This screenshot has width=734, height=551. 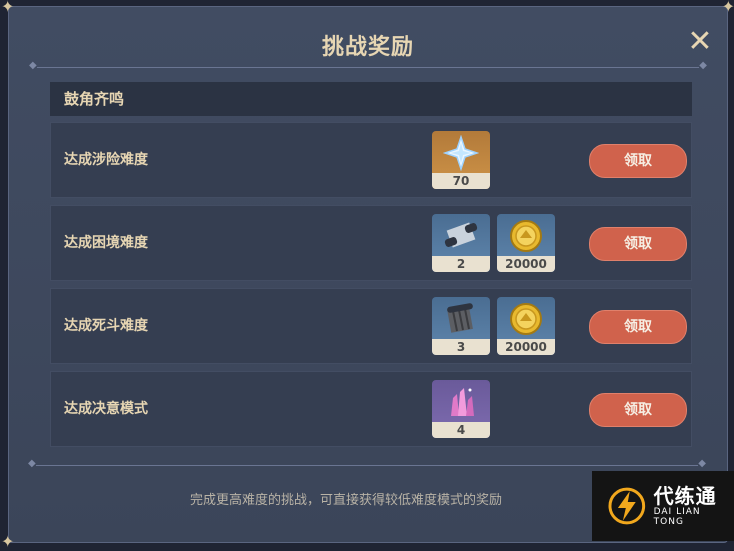 I want to click on row-label: 达成死斗难度, so click(x=106, y=326).